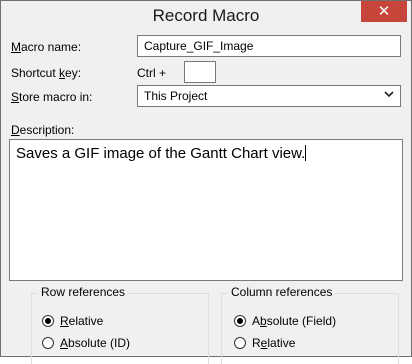 The height and width of the screenshot is (364, 412). I want to click on ctrl-prefix-label: Ctrl +, so click(152, 73).